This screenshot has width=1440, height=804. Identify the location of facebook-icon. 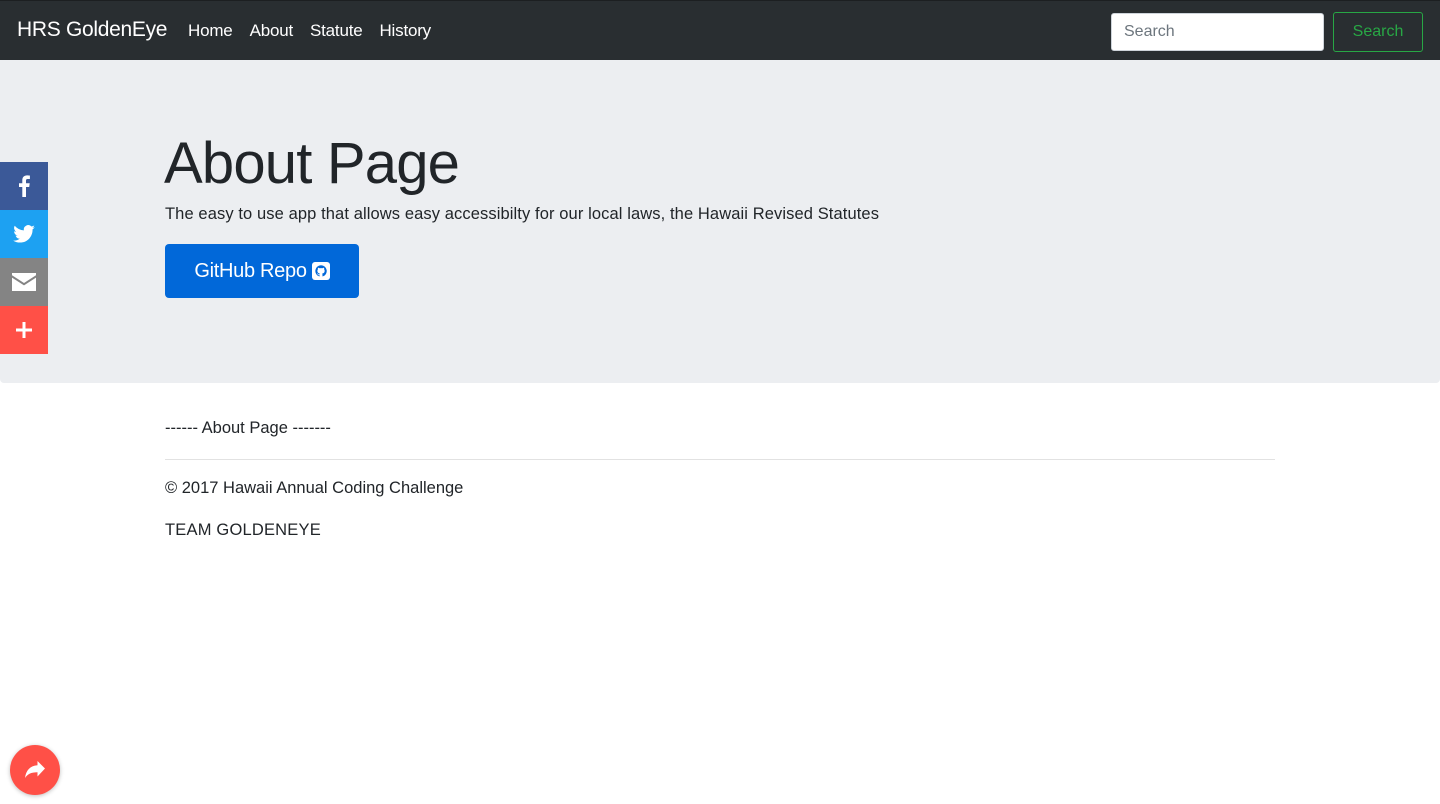
(24, 186).